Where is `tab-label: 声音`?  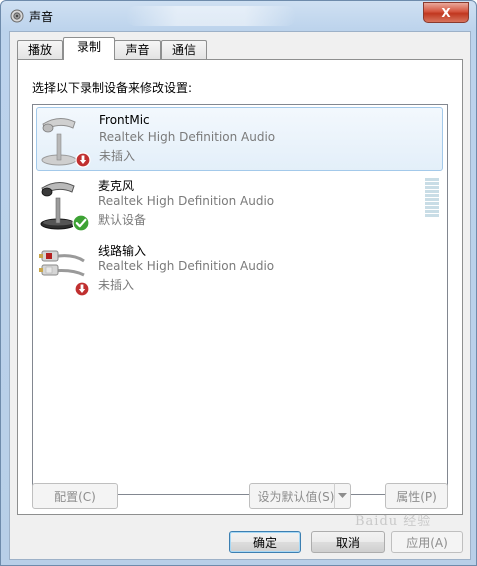
tab-label: 声音 is located at coordinates (137, 50).